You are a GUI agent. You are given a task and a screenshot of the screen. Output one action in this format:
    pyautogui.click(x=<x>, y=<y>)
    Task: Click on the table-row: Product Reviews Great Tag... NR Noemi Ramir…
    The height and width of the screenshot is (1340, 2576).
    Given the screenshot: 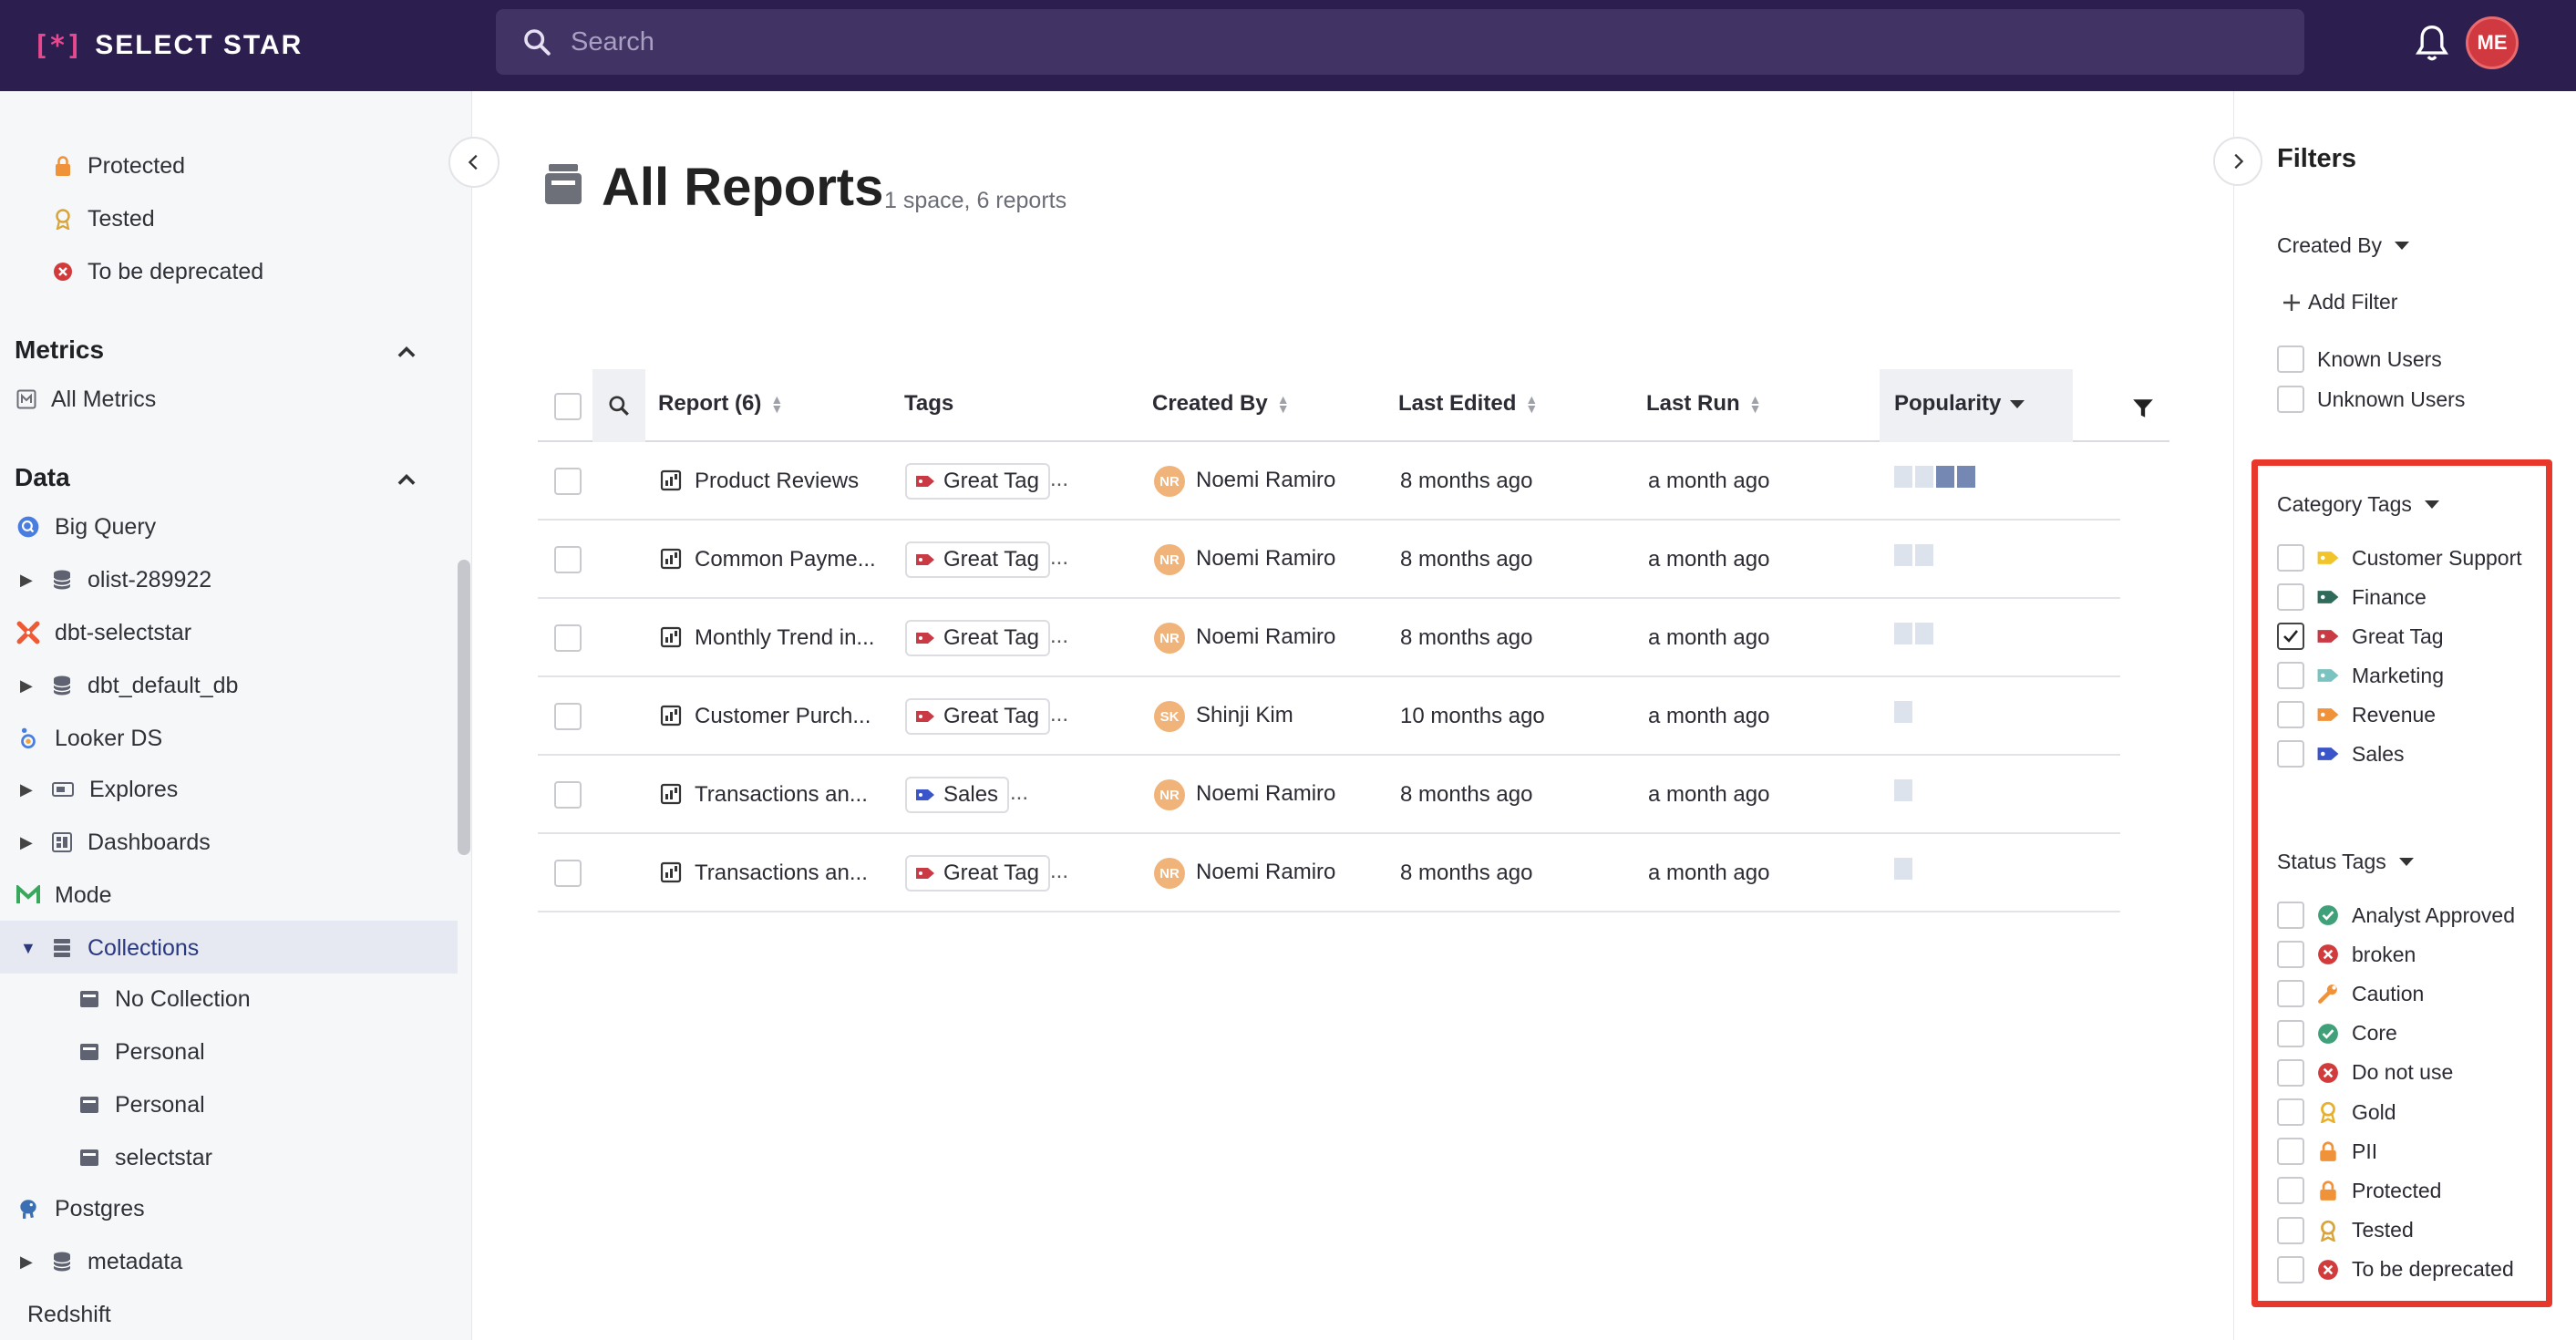 What is the action you would take?
    pyautogui.click(x=1329, y=481)
    